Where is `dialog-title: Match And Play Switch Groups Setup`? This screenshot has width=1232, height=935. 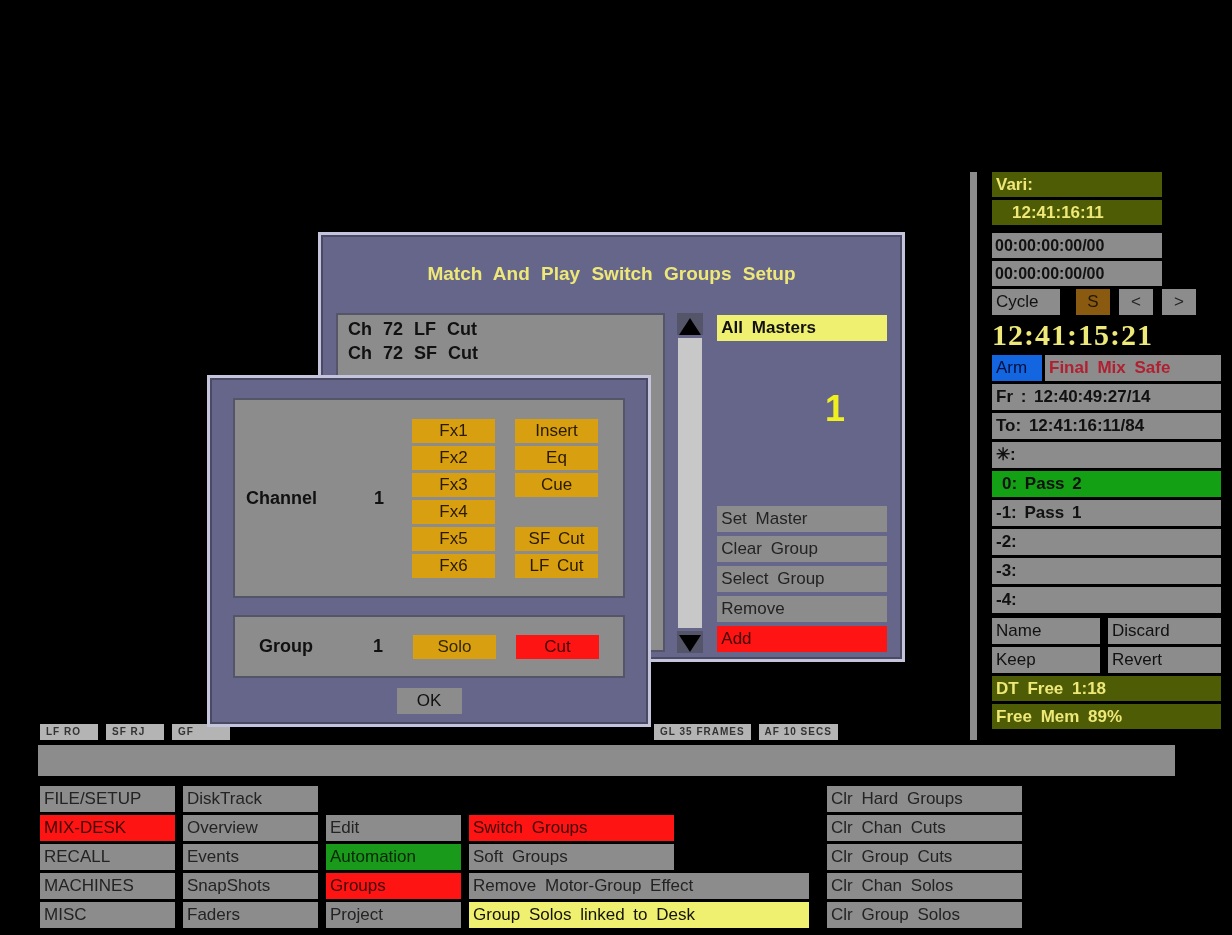
dialog-title: Match And Play Switch Groups Setup is located at coordinates (611, 274).